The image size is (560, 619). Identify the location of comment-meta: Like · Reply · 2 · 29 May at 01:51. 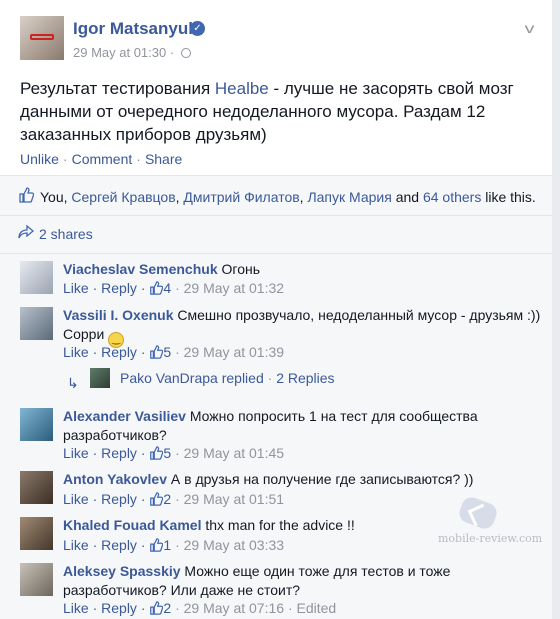
(174, 499).